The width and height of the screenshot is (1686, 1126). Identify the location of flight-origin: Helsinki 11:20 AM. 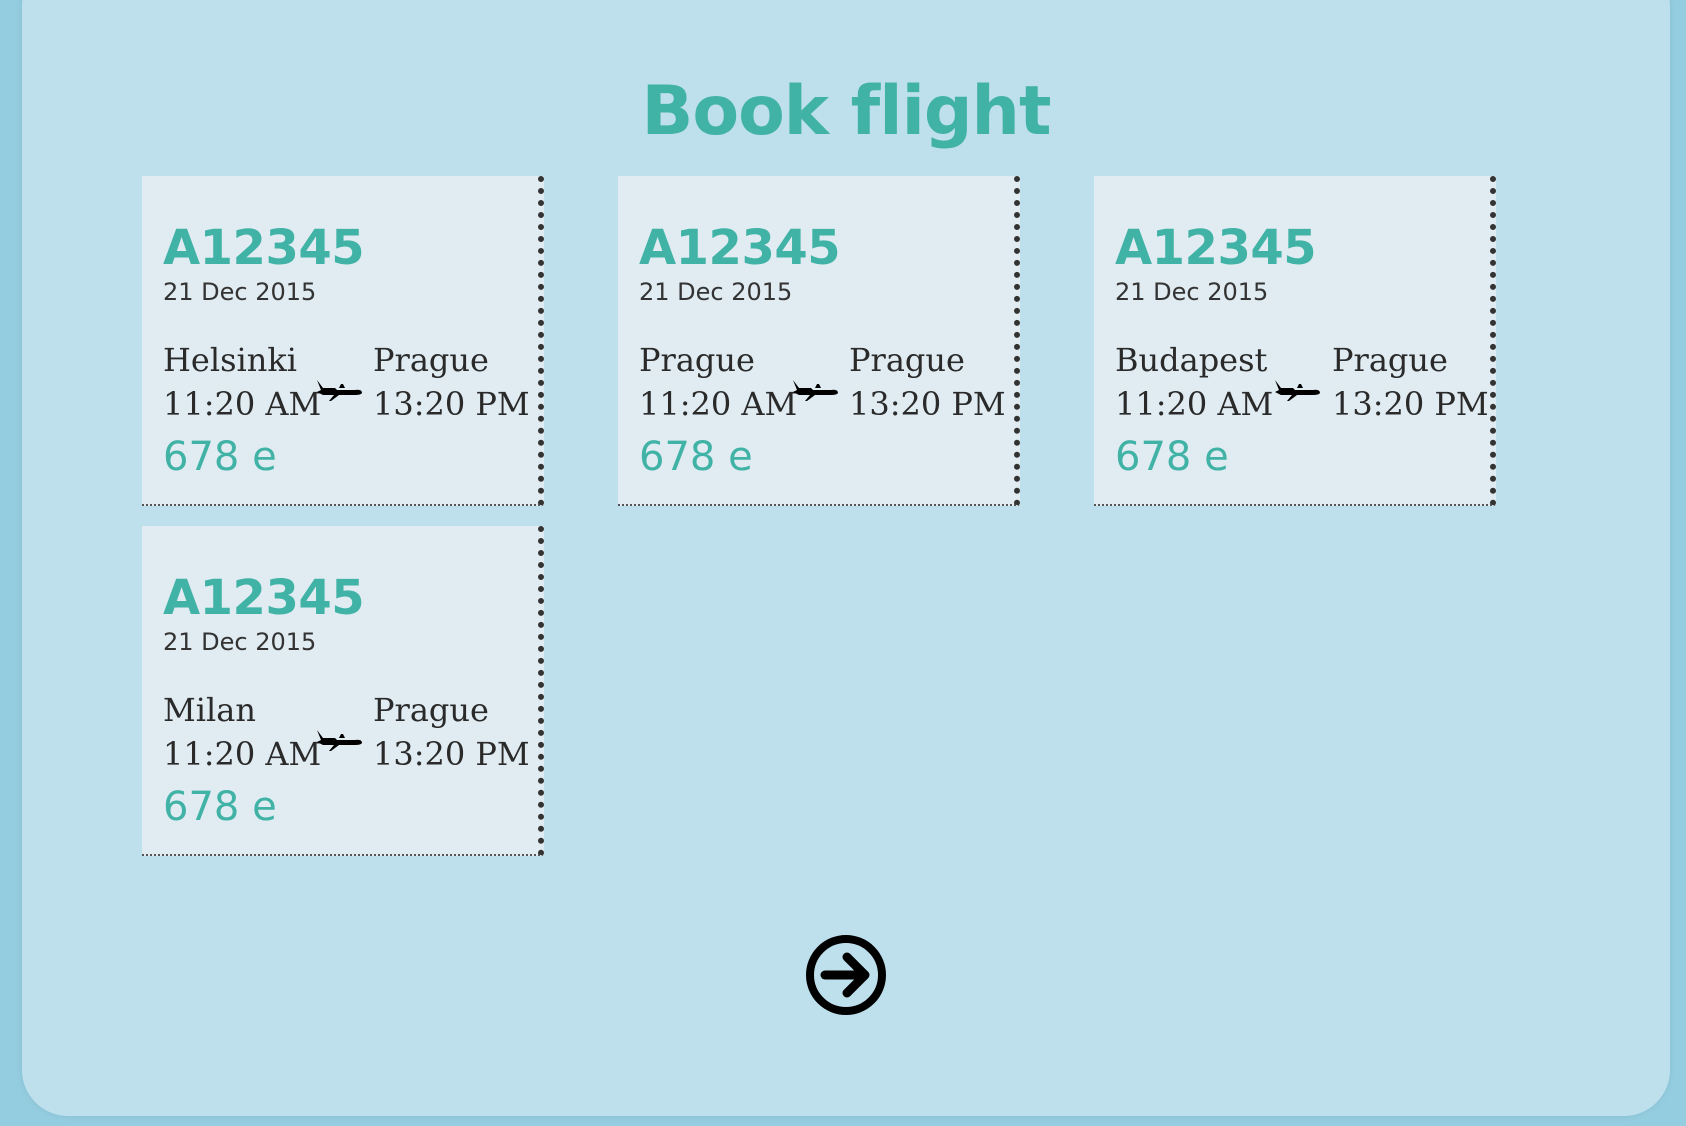
(242, 382).